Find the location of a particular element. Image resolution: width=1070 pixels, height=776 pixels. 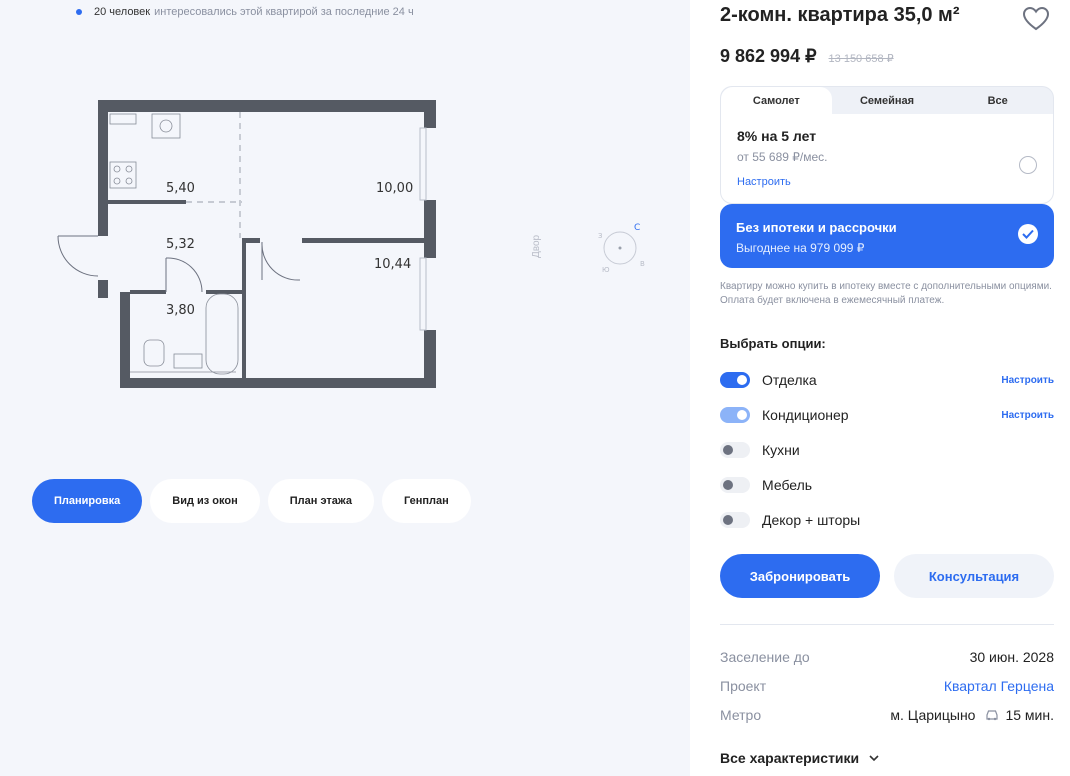

spec-move-in: Заселение до 30 июн. 2028 is located at coordinates (887, 657).